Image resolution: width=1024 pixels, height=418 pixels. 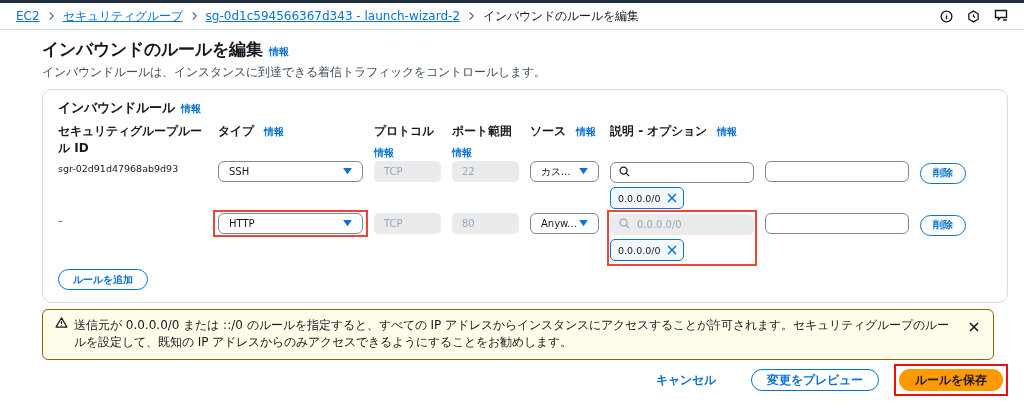 I want to click on warning-icon, so click(x=61, y=322).